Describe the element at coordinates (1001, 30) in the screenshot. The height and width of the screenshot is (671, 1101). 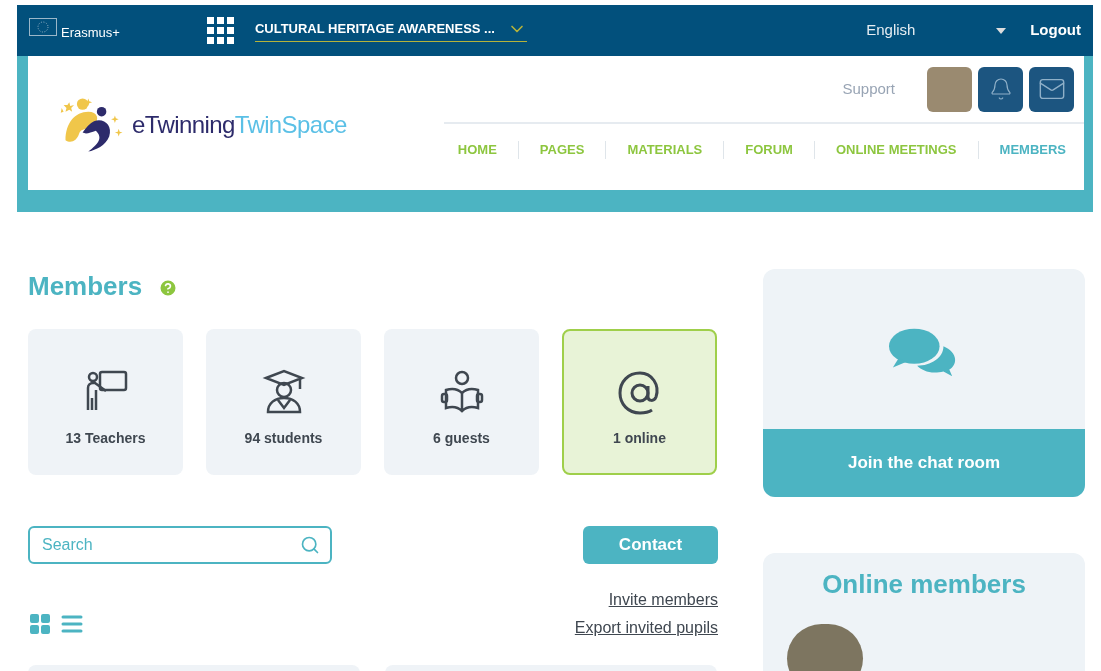
I see `dropdown-arrow-icon` at that location.